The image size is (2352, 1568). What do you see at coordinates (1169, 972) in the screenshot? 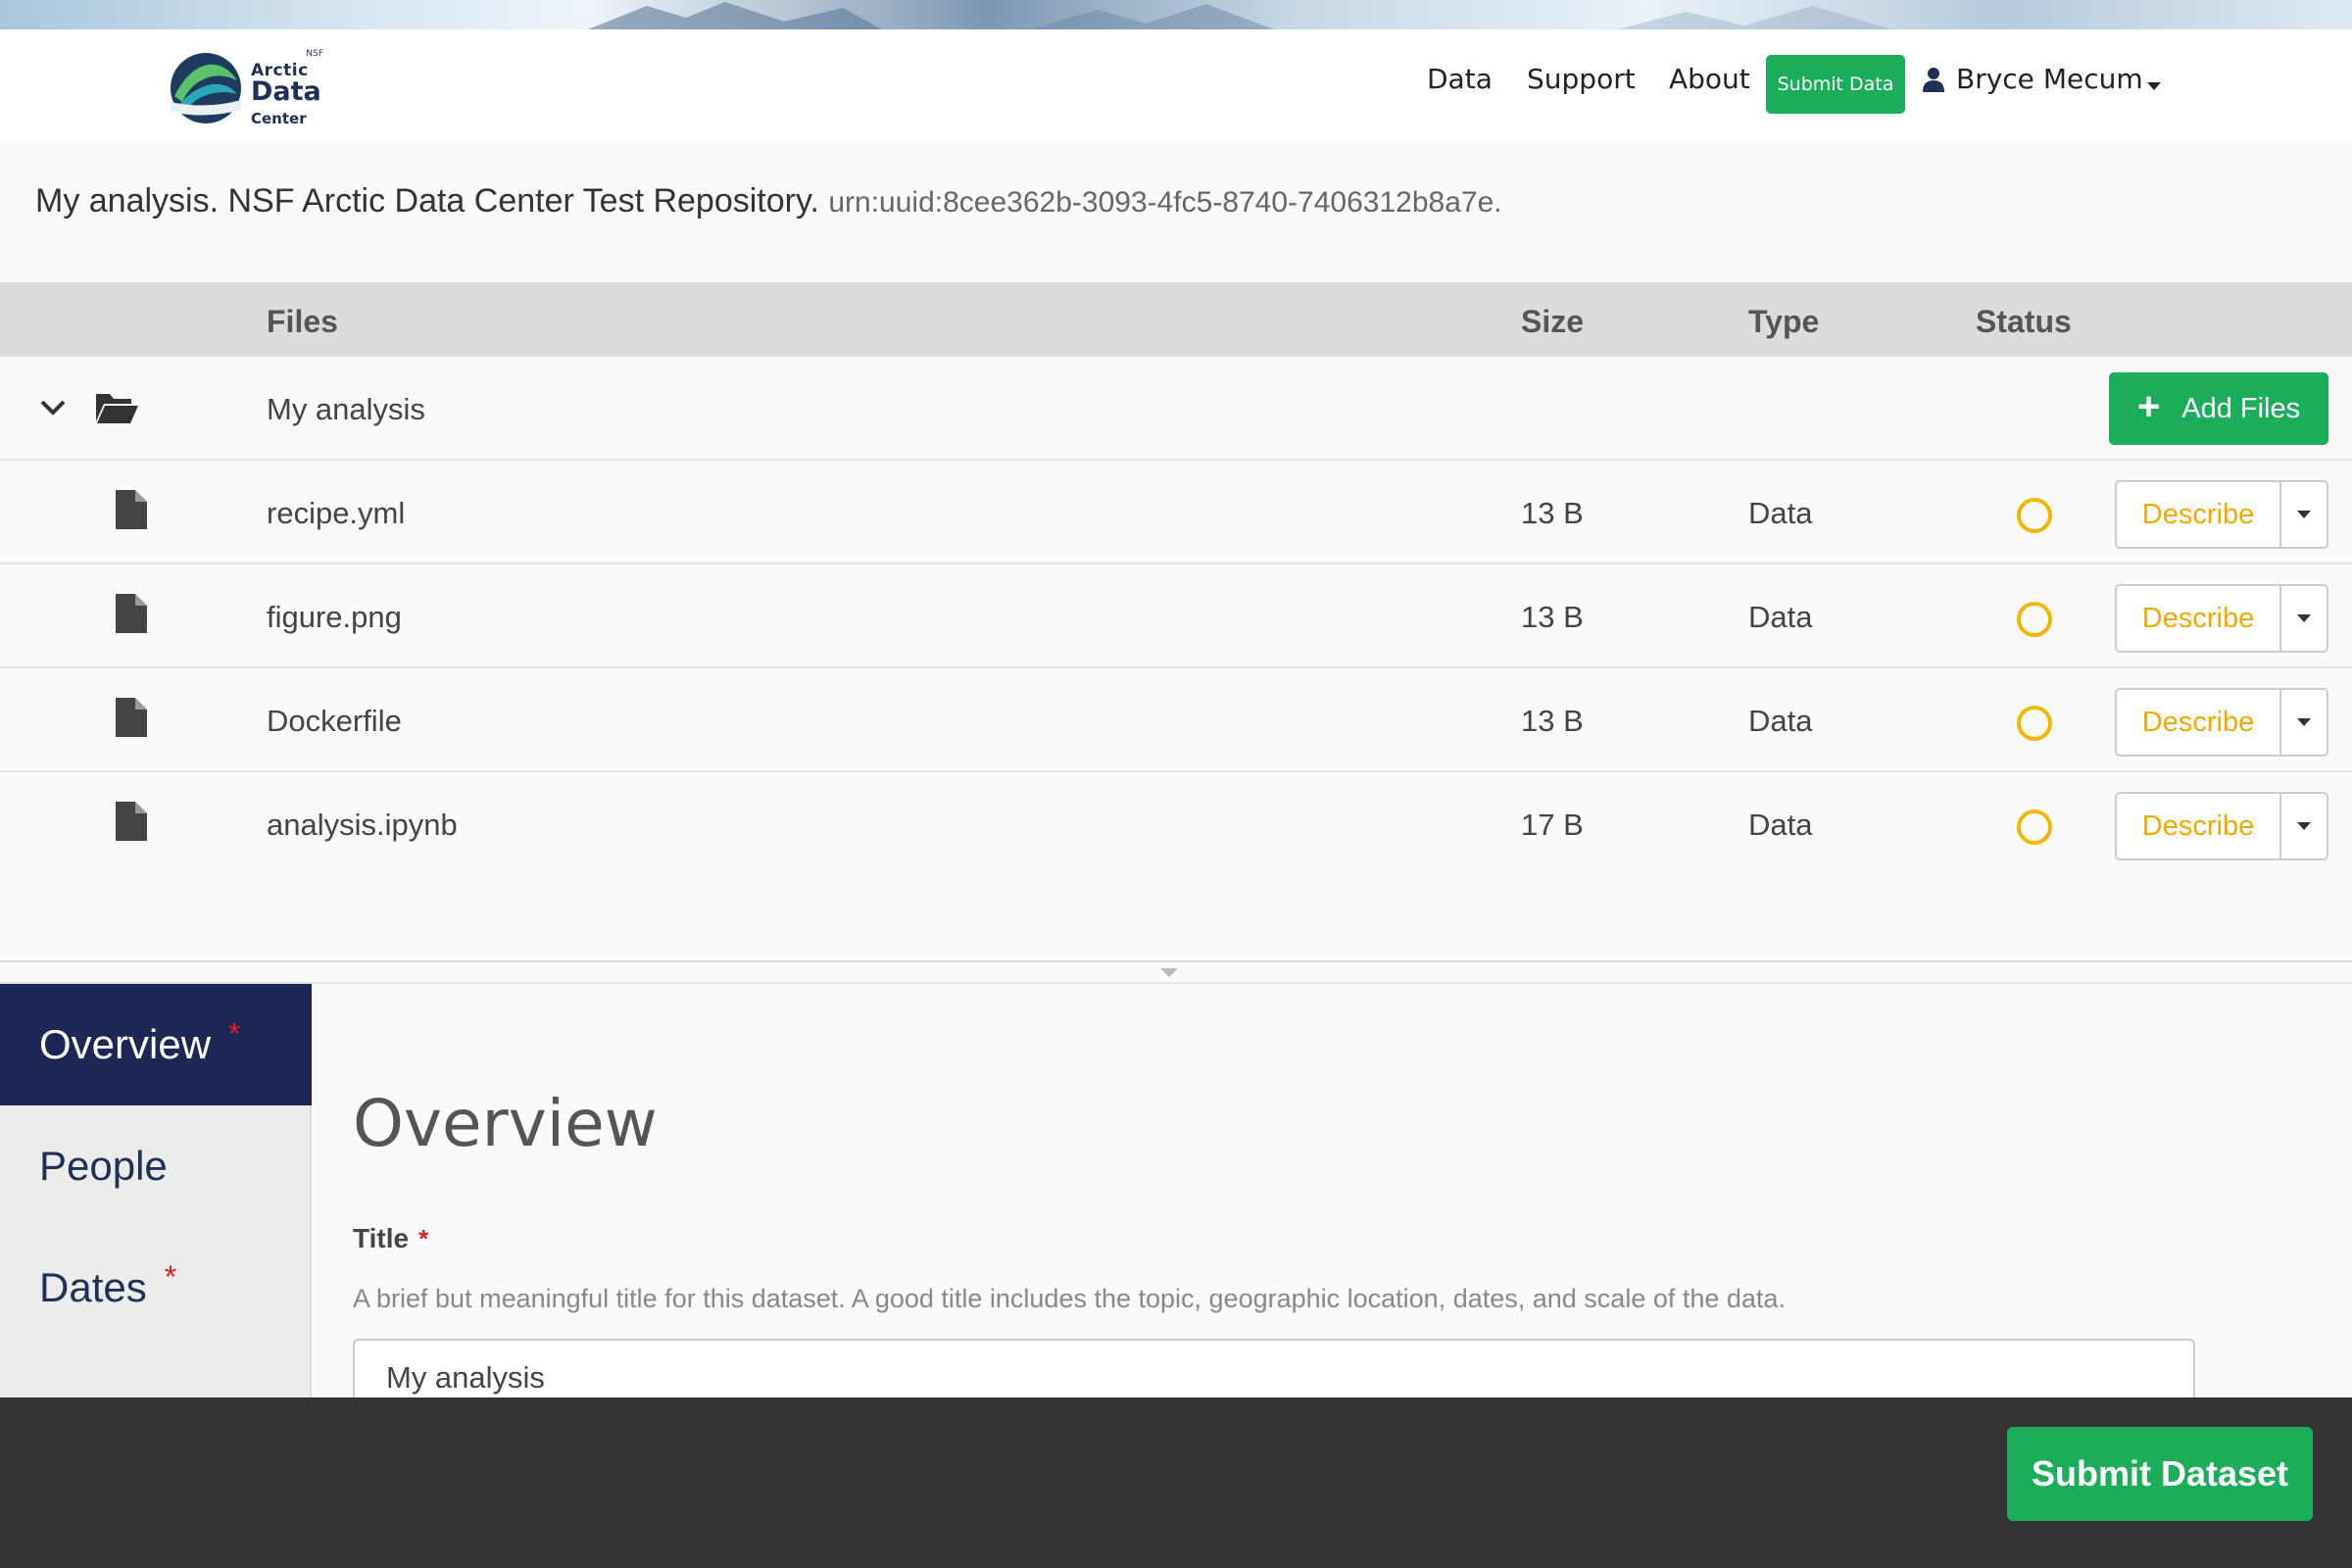
I see `resize-handle-icon` at bounding box center [1169, 972].